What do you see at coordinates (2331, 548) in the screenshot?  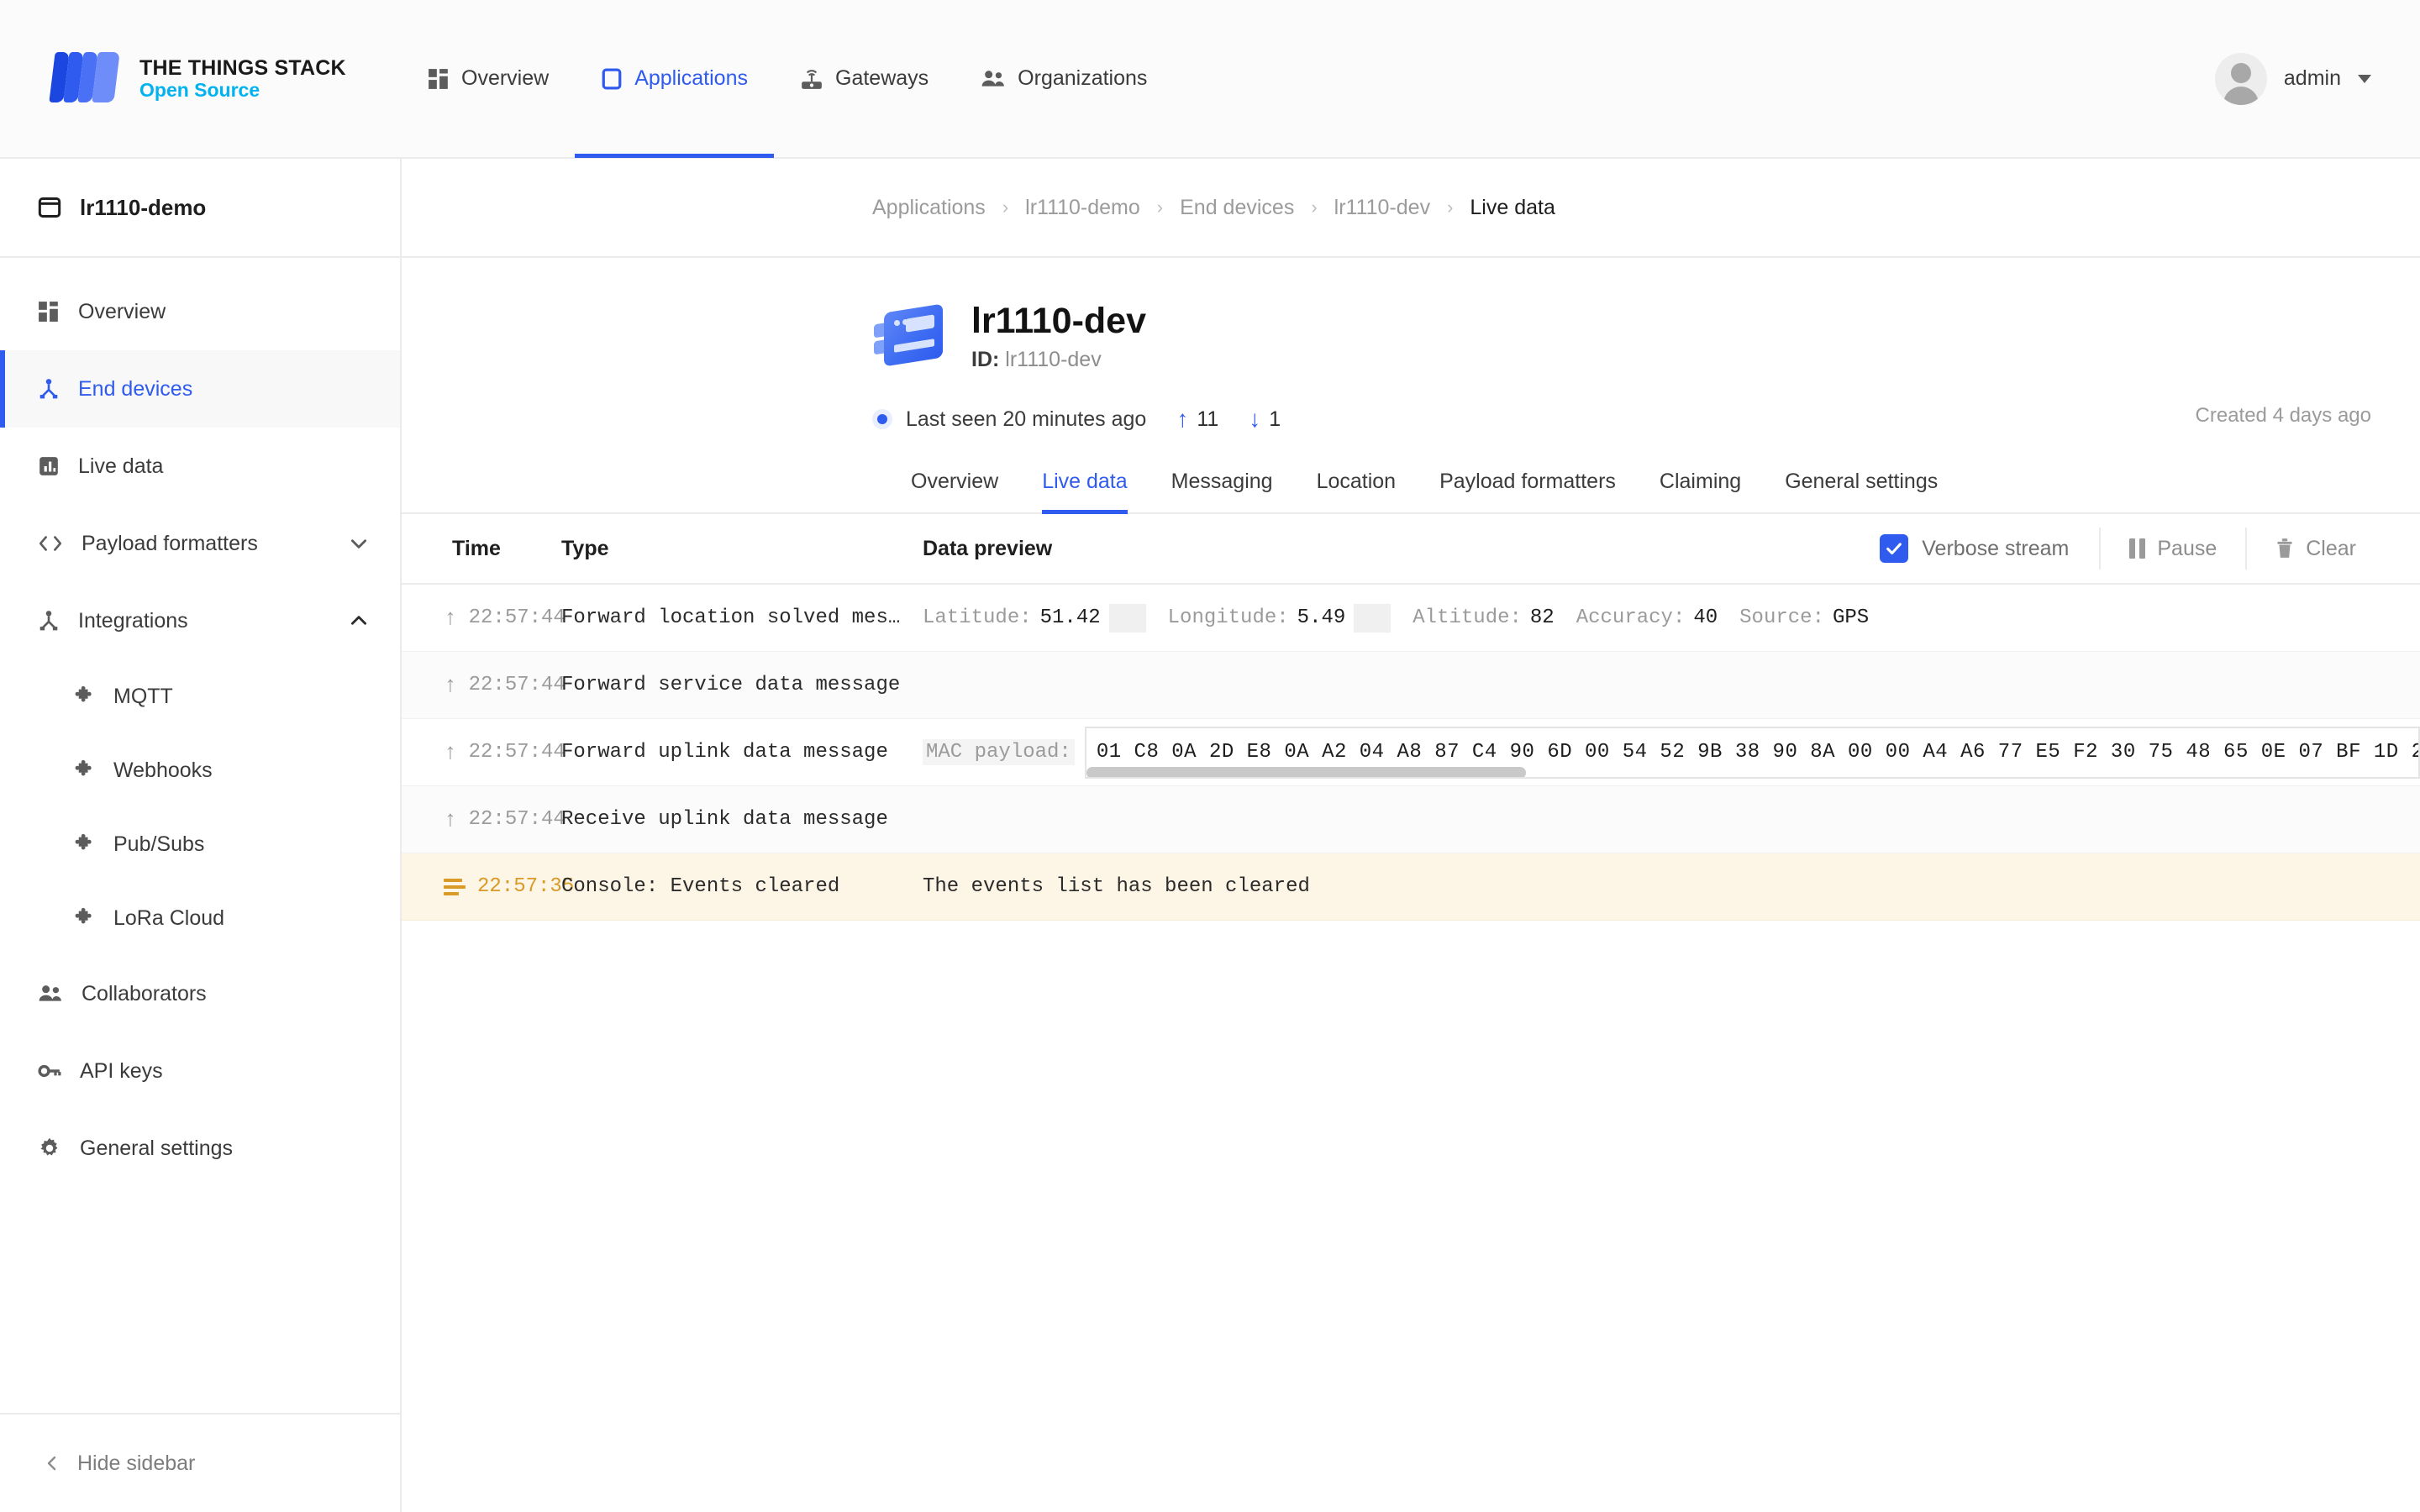 I see `clear-label: Clear` at bounding box center [2331, 548].